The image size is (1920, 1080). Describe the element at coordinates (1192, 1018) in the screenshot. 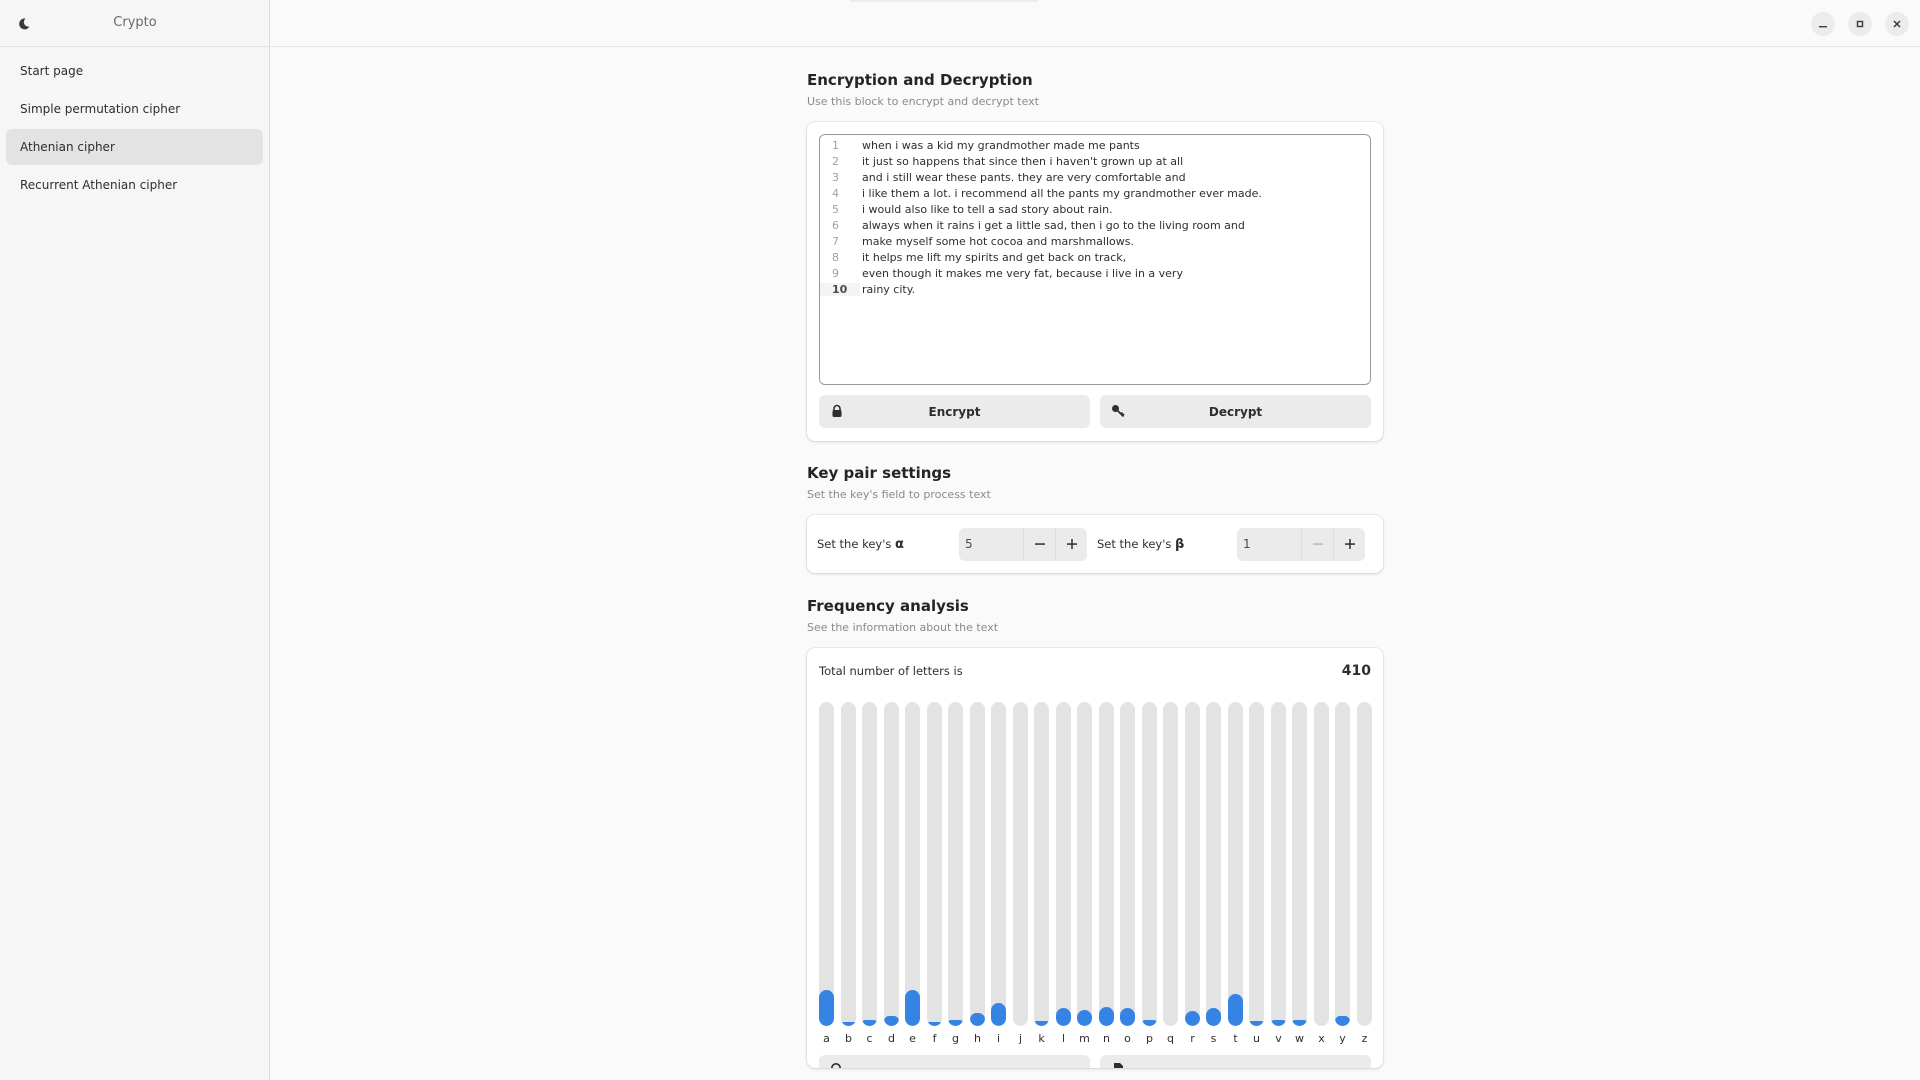

I see `frequency-bar-fill-r` at that location.